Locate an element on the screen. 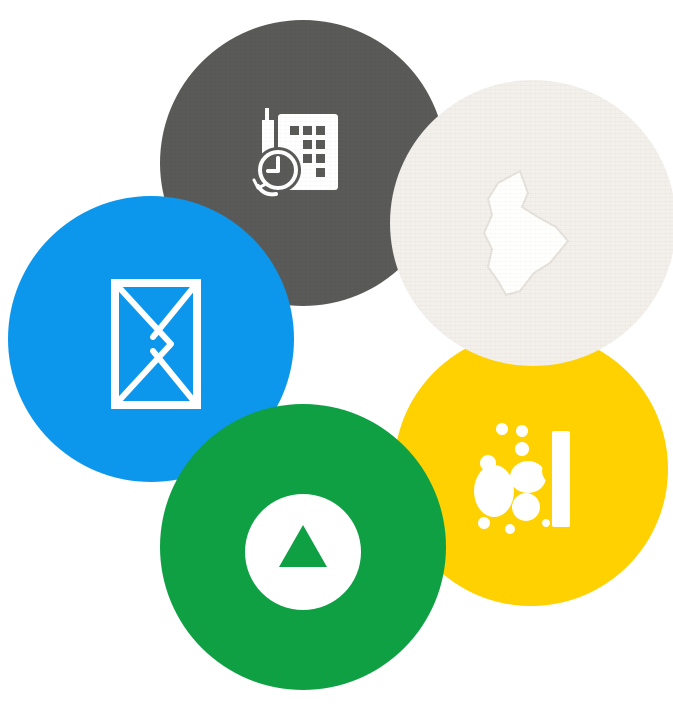 This screenshot has width=673, height=704. play-up-triangle-icon is located at coordinates (303, 552).